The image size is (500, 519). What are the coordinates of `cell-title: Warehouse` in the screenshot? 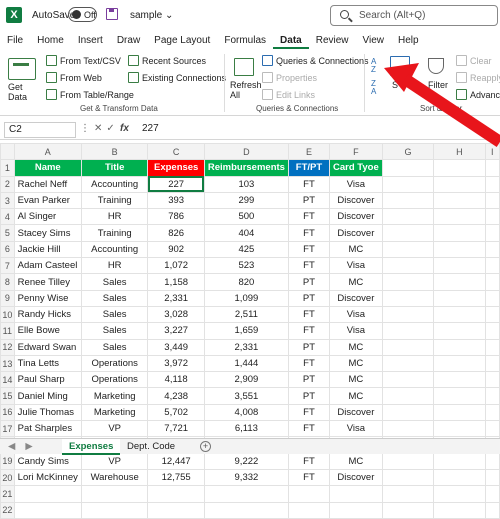 It's located at (114, 477).